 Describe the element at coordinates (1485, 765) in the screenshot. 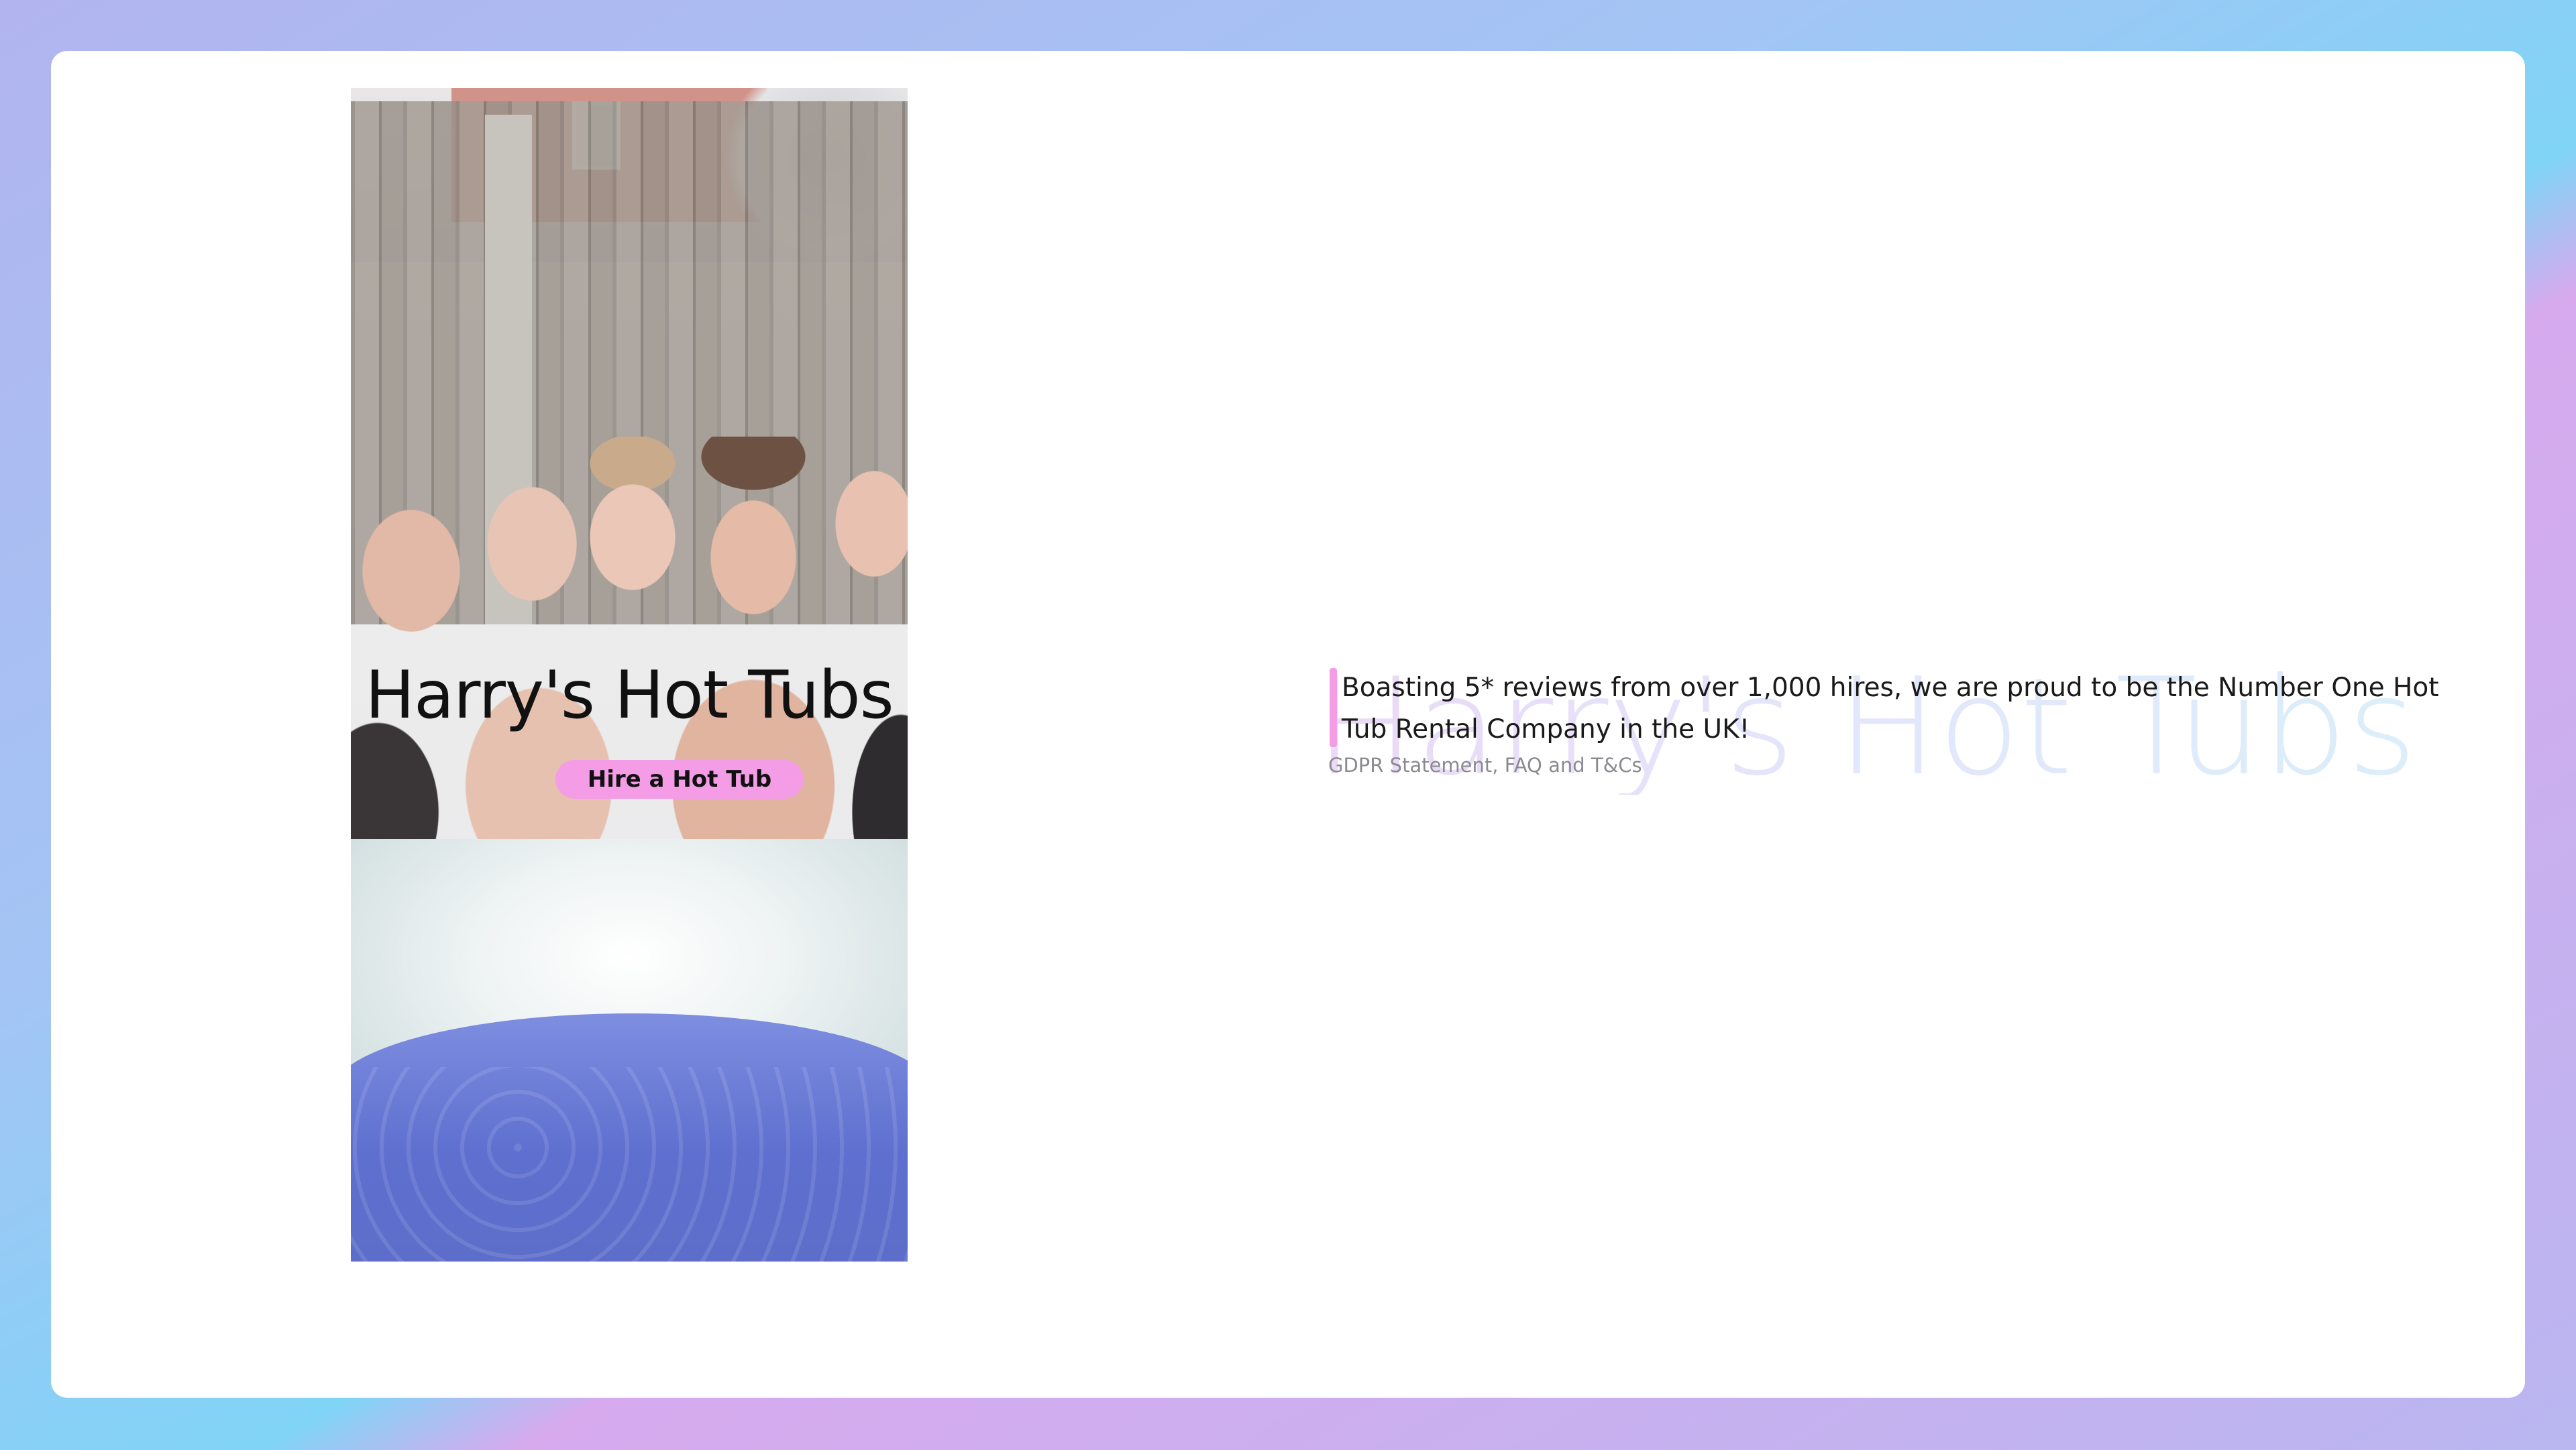

I see `gdpr-faq-terms-link: GDPR Statement, FAQ and T&Cs` at that location.